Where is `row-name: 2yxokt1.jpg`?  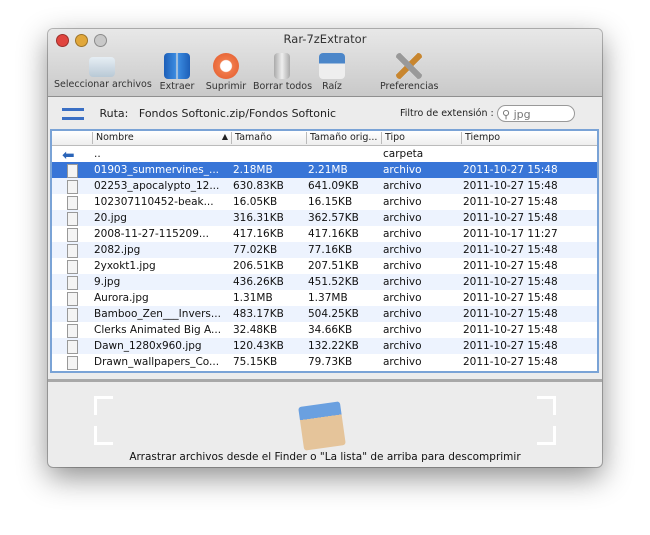
row-name: 2yxokt1.jpg is located at coordinates (125, 266).